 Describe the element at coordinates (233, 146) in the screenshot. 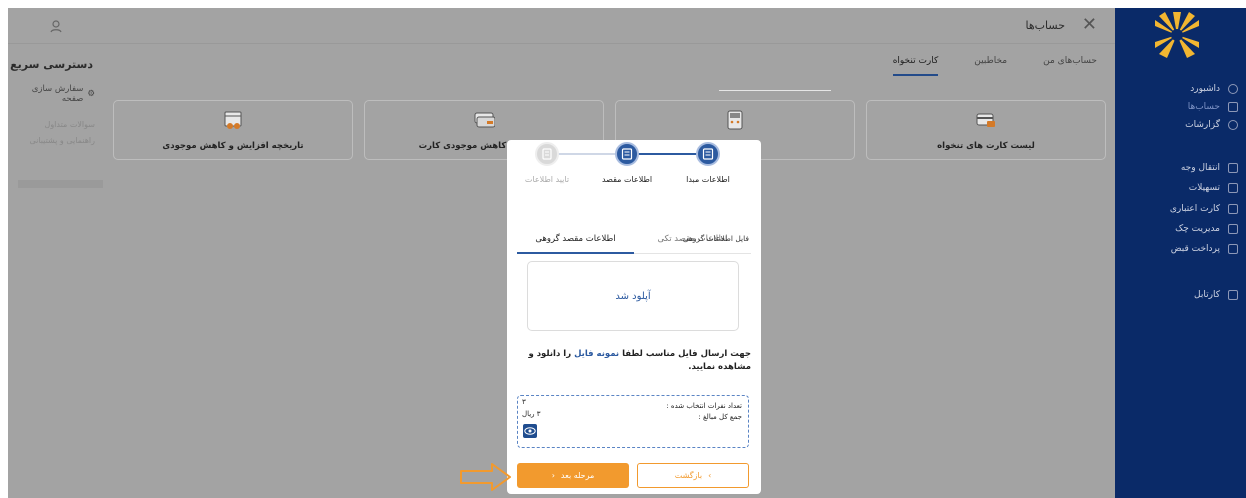

I see `card-label: تاریخچه افزایش و کاهش موجودی` at that location.